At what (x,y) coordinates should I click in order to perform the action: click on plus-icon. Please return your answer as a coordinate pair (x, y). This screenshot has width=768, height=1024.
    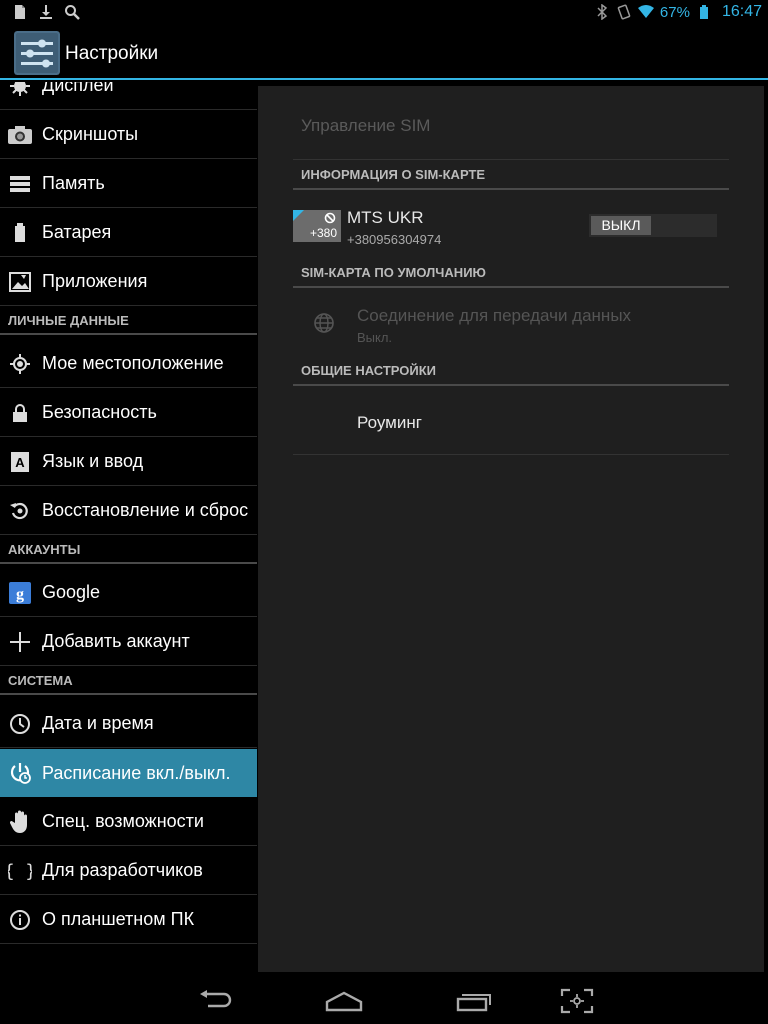
    Looking at the image, I should click on (20, 642).